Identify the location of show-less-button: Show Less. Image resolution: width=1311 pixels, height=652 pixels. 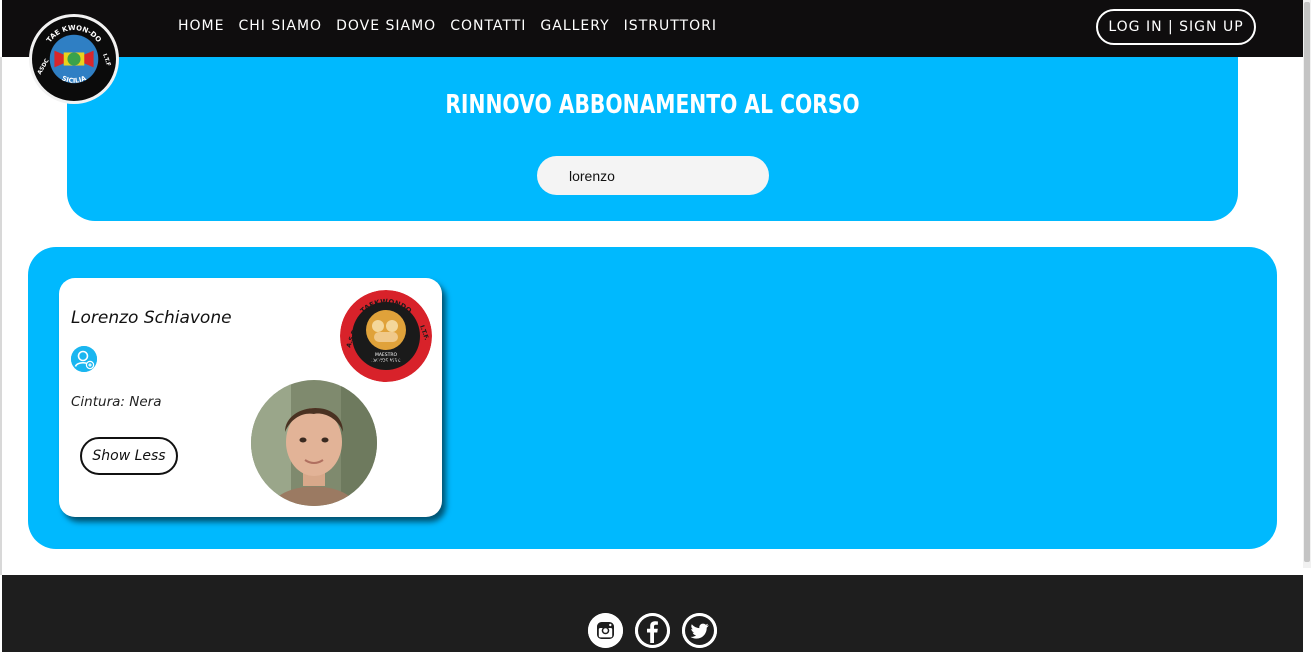
(129, 456).